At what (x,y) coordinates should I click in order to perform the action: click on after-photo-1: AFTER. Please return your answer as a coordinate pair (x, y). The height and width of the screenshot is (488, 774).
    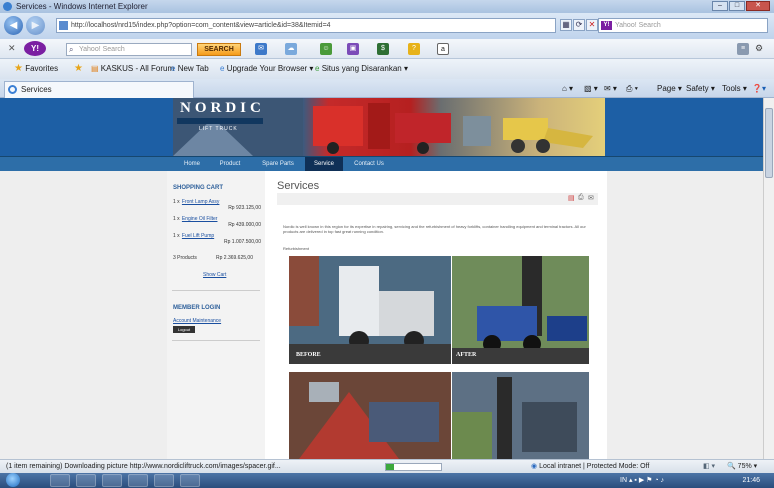
    Looking at the image, I should click on (520, 310).